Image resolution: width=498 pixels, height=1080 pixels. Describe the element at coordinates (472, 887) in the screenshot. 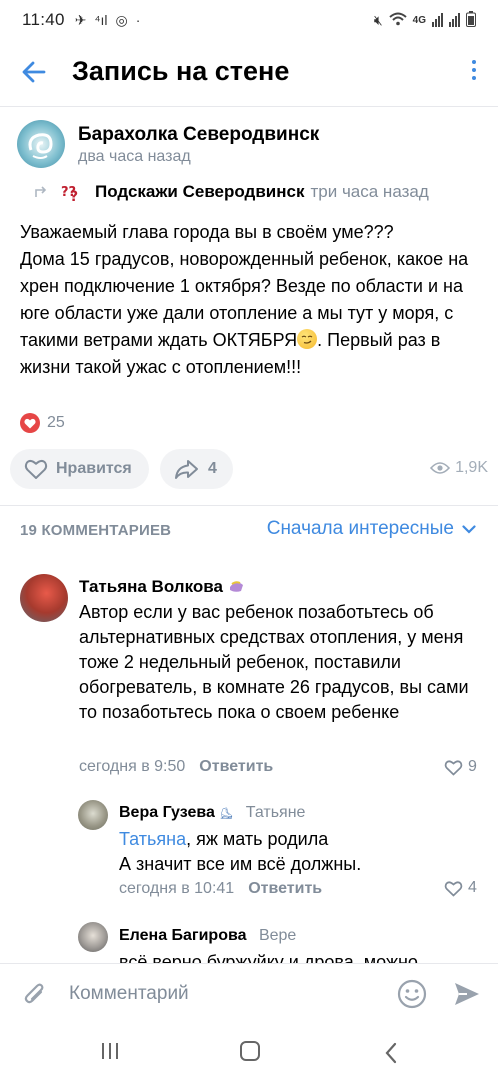

I see `reply-likes-count: 4` at that location.